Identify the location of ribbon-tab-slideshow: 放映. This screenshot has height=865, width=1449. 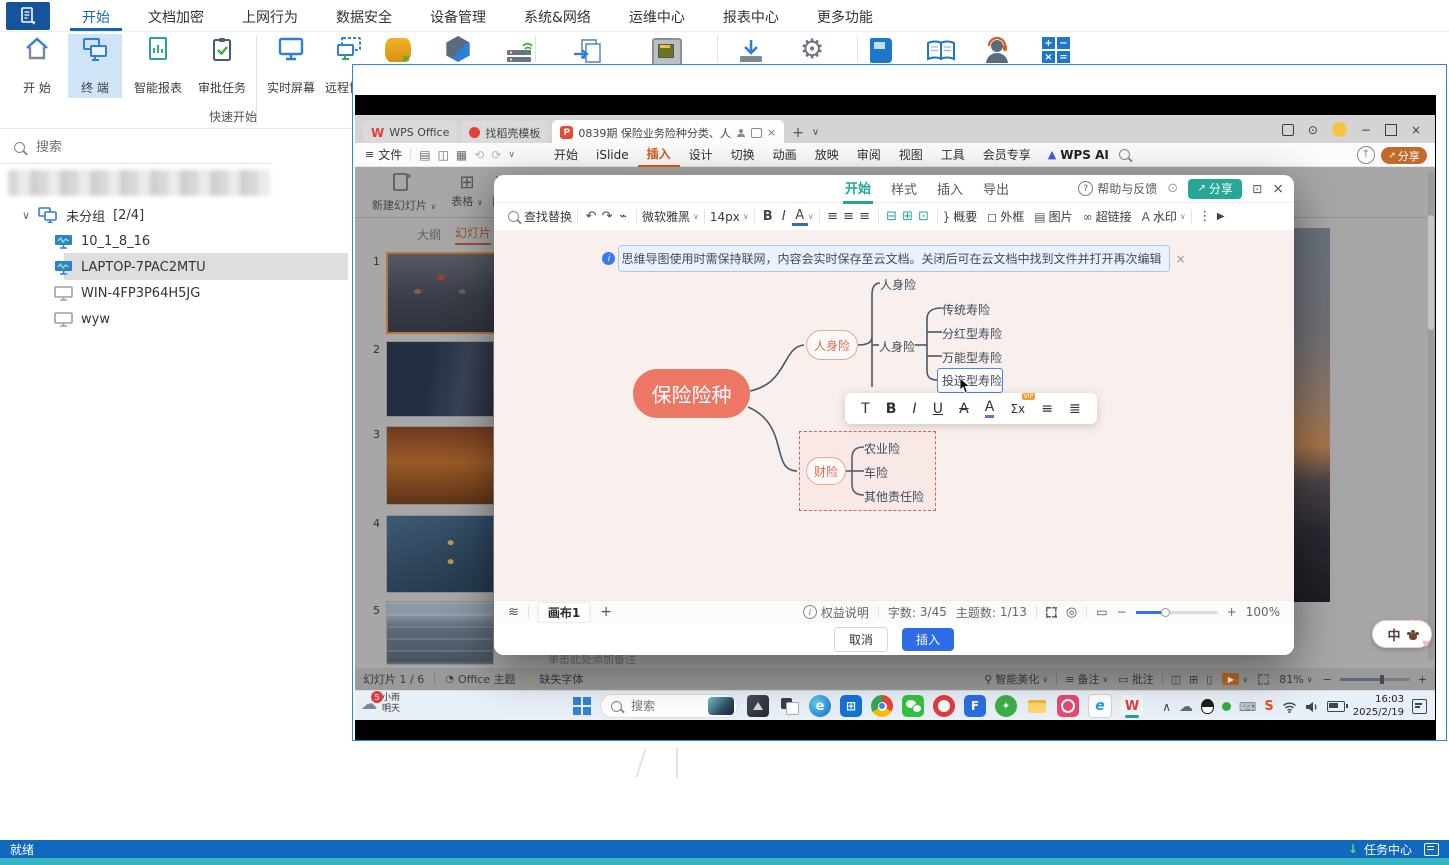
(827, 155).